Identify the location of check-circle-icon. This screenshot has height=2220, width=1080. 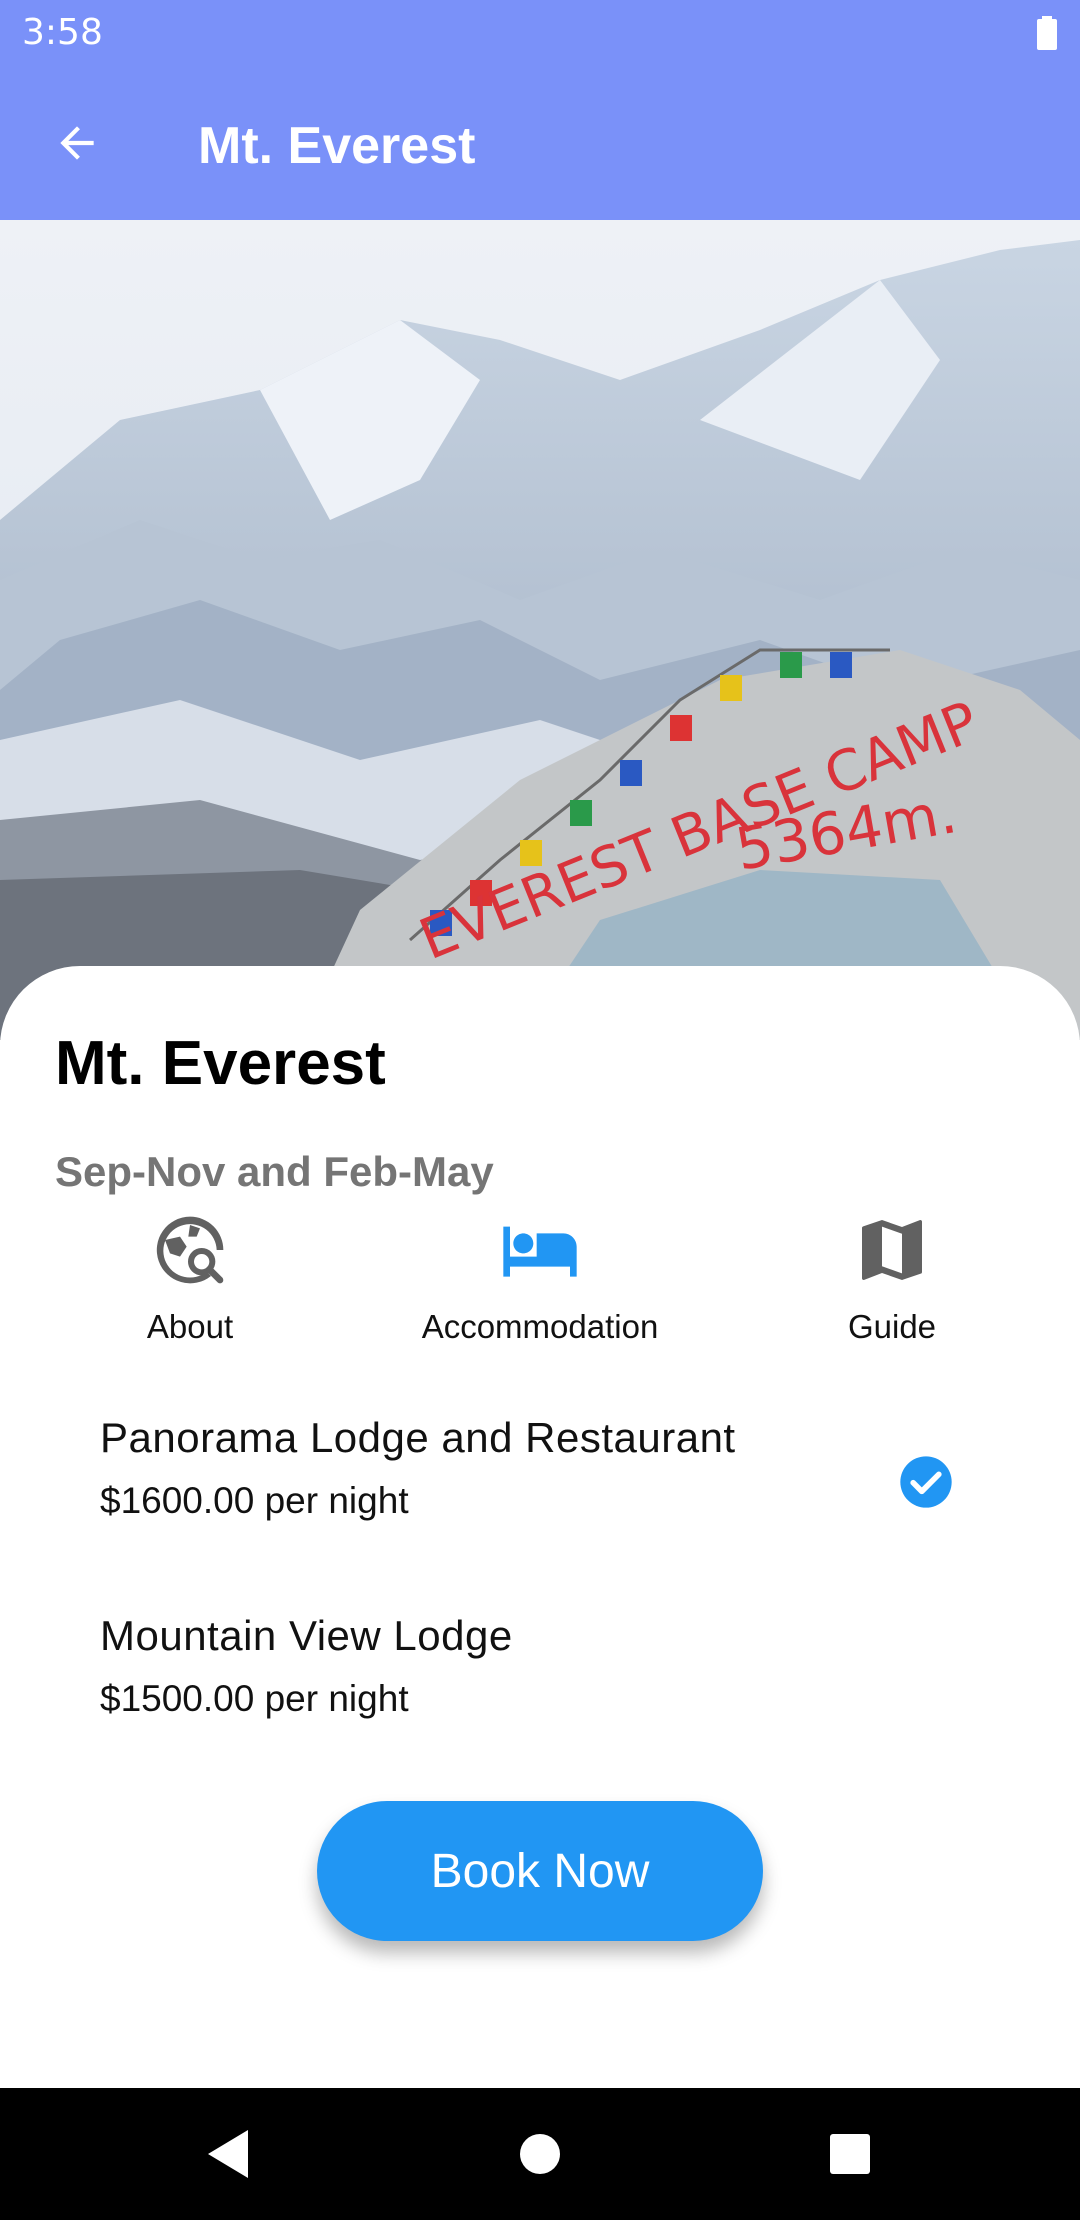
(926, 1482).